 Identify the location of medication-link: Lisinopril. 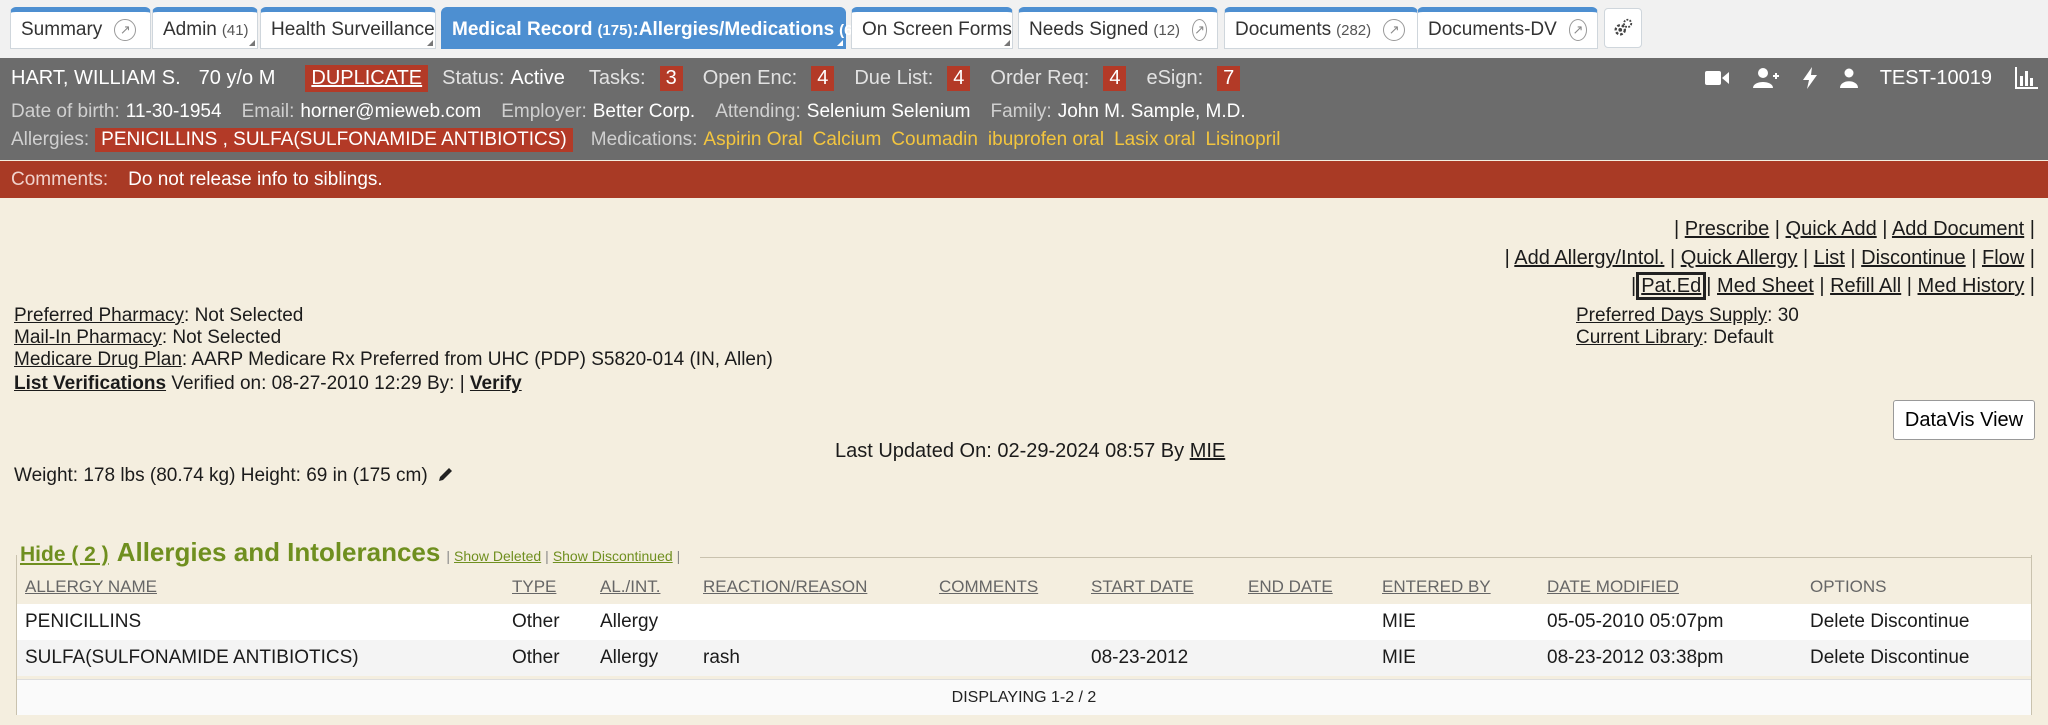
(1242, 140).